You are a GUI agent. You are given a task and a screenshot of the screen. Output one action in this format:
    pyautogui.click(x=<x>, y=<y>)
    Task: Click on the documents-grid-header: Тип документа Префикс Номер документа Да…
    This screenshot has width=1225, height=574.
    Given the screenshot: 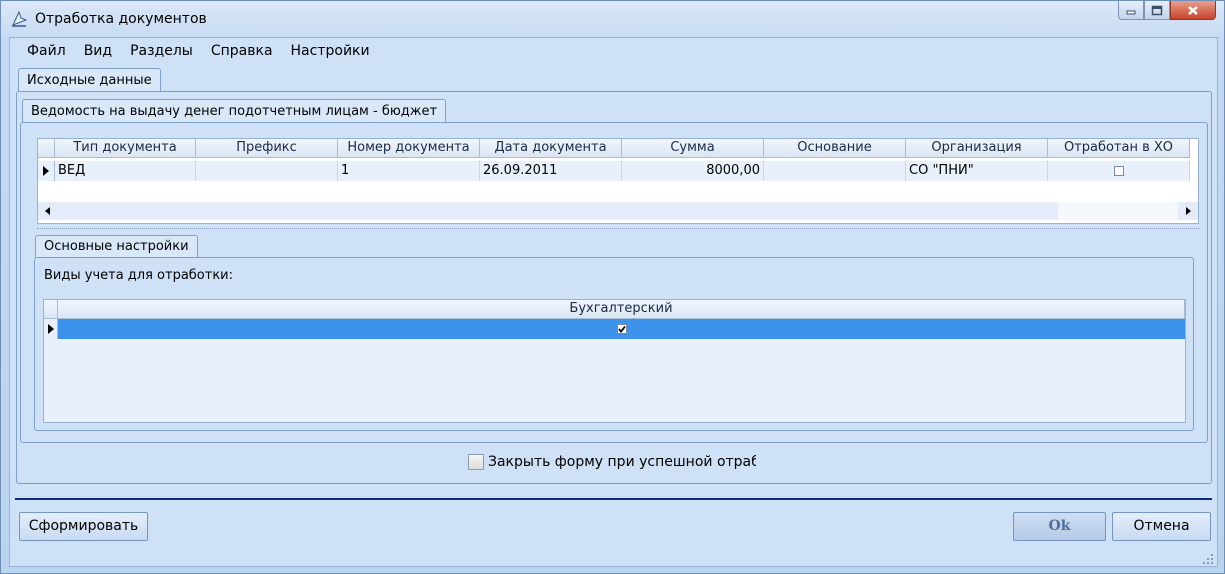 What is the action you would take?
    pyautogui.click(x=614, y=148)
    